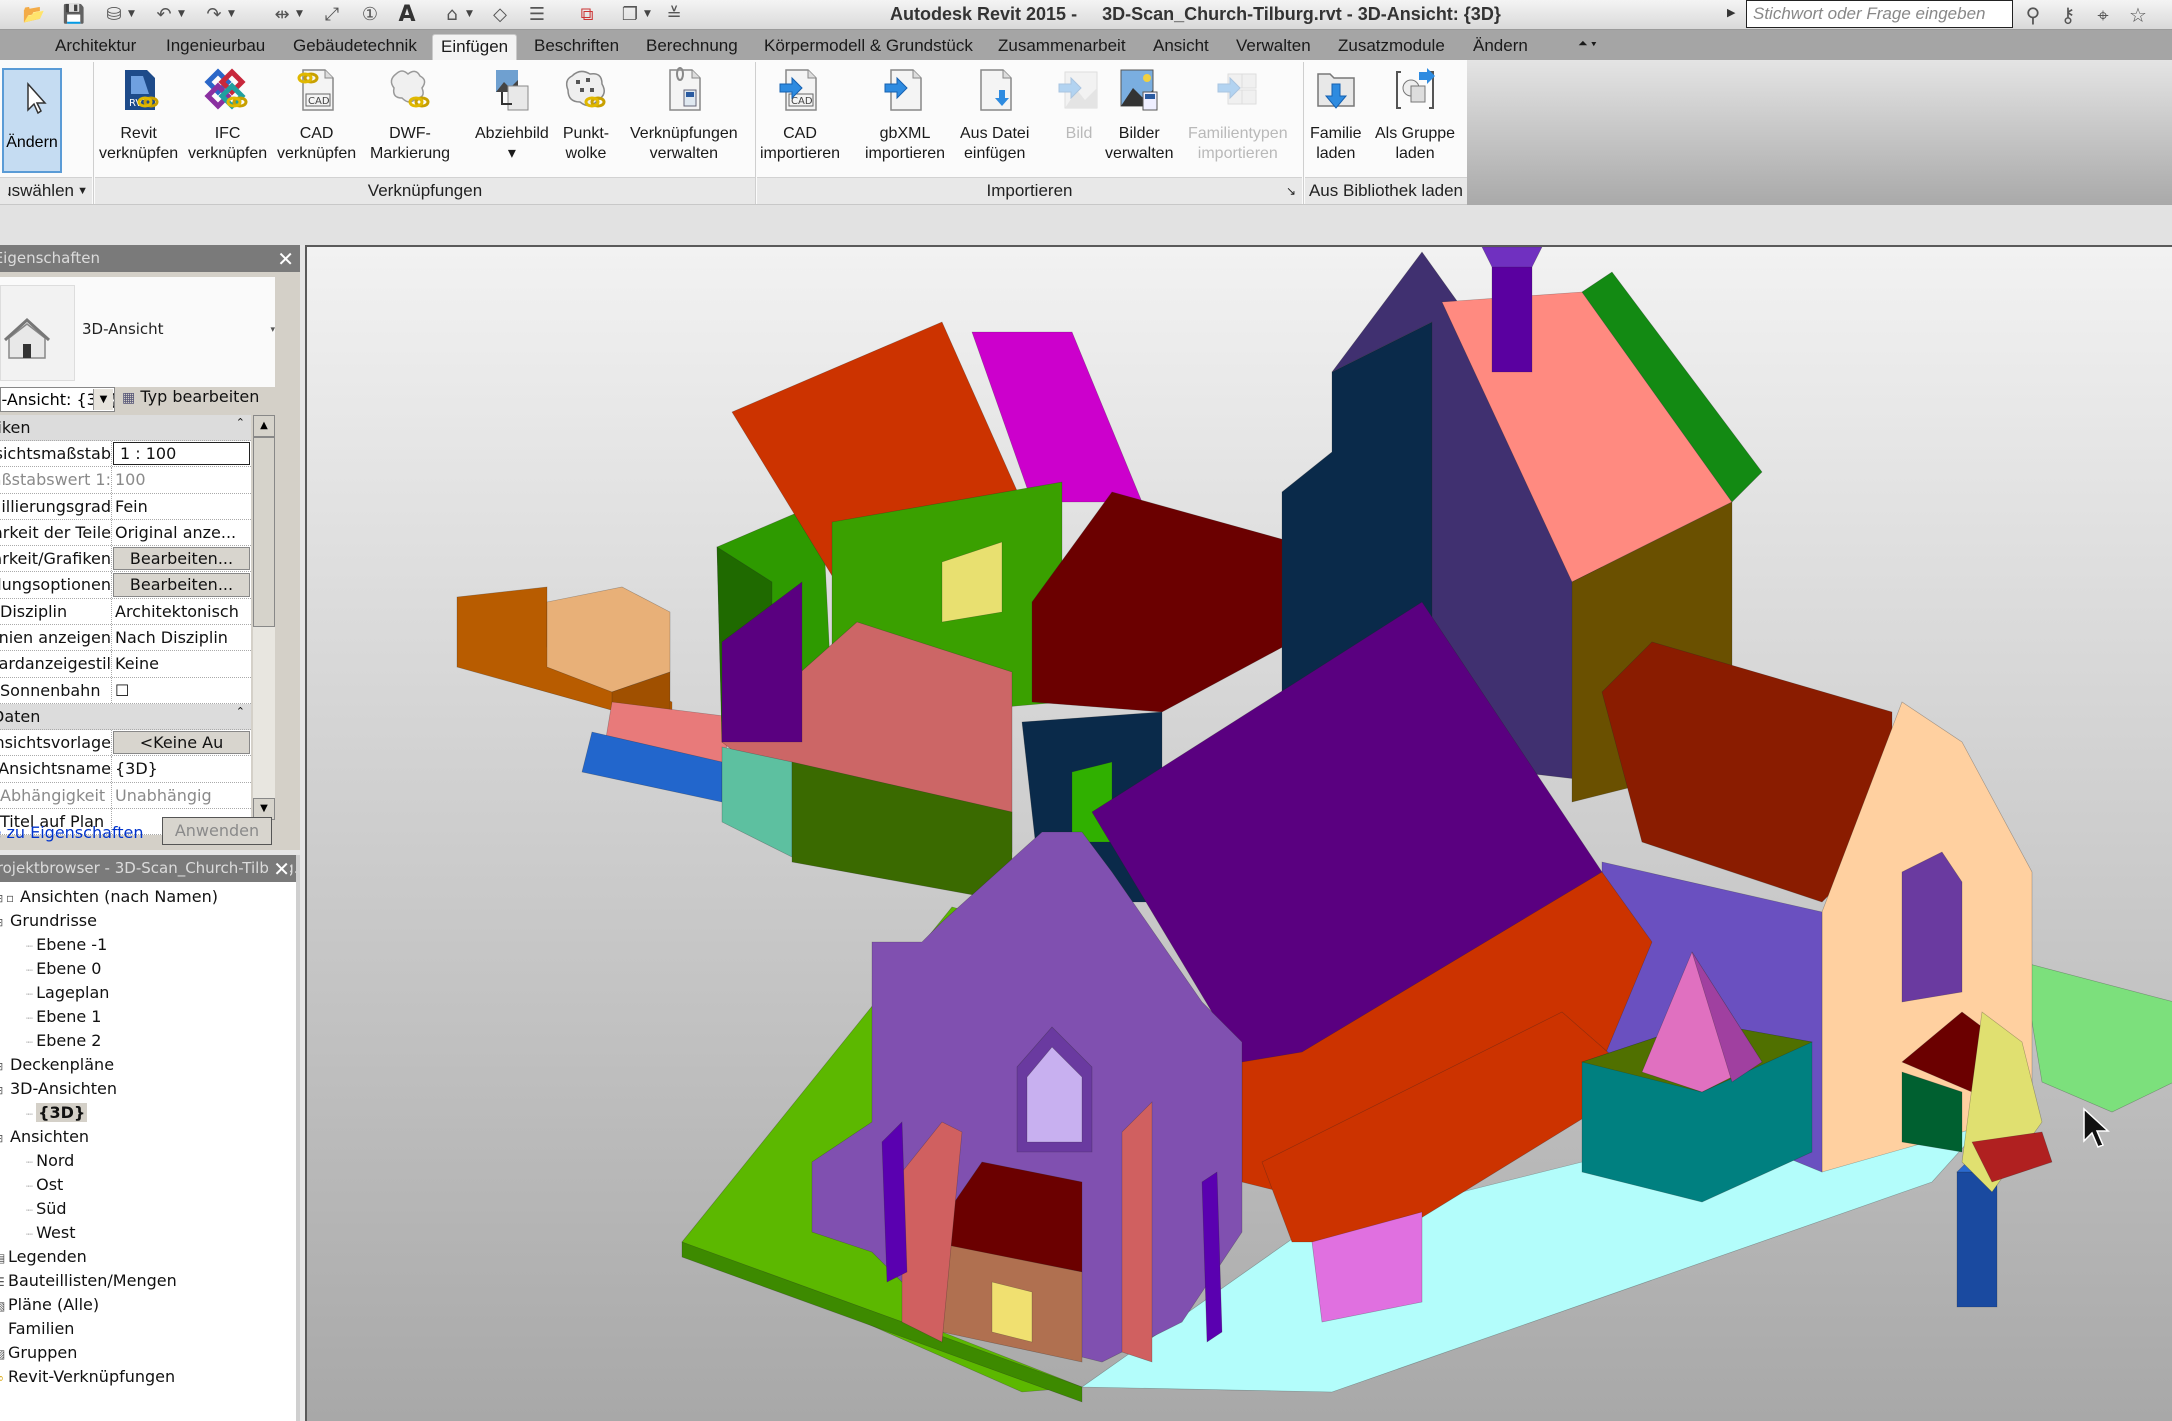  Describe the element at coordinates (148, 1065) in the screenshot. I see `tree-node: ⊞Deckenpläne` at that location.